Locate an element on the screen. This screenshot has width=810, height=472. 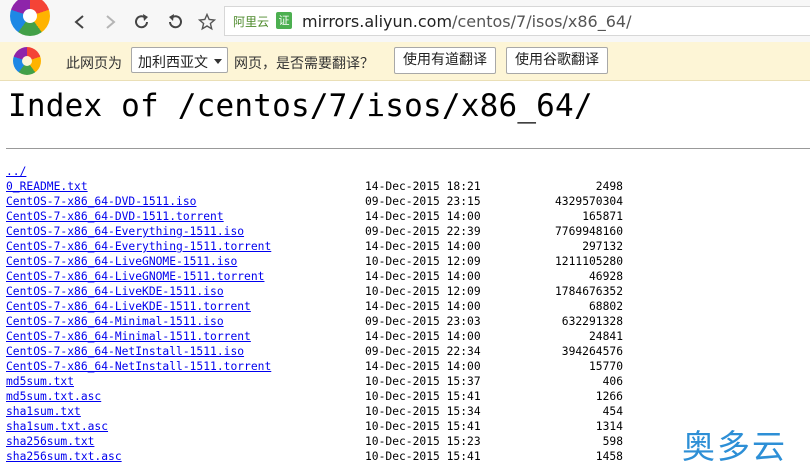
star-icon is located at coordinates (207, 22).